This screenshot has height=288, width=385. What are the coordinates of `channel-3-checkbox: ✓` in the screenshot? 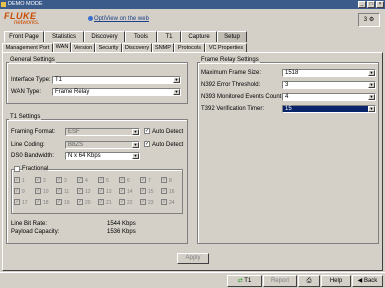 It's located at (59, 180).